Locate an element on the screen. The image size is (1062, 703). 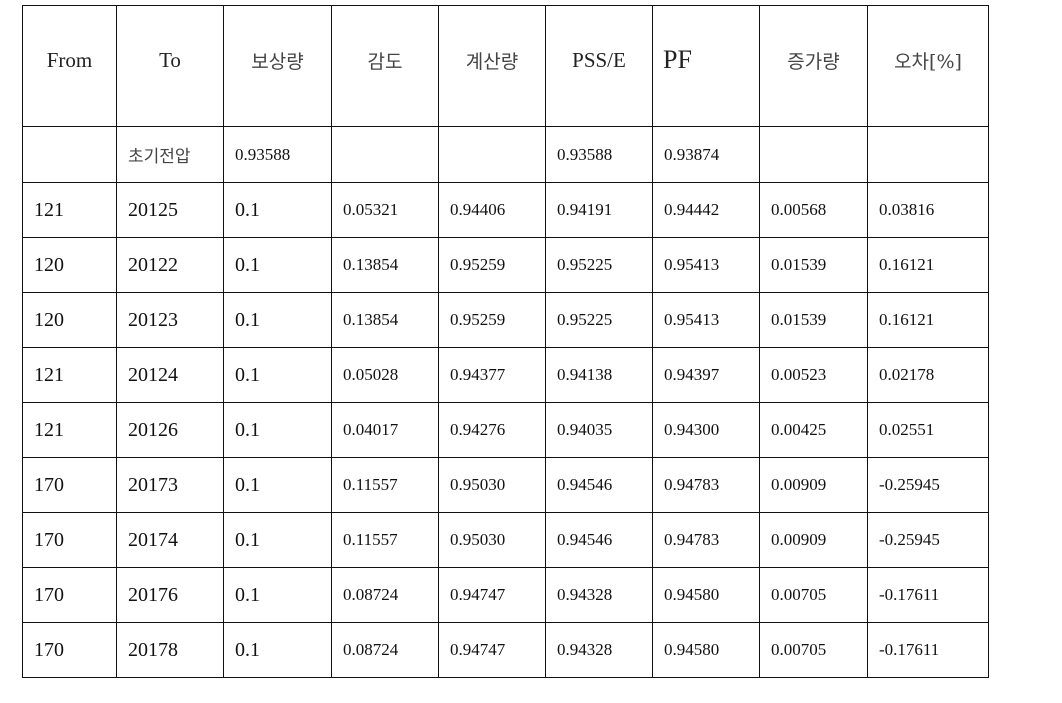
table-cell: 0.02178 is located at coordinates (928, 375).